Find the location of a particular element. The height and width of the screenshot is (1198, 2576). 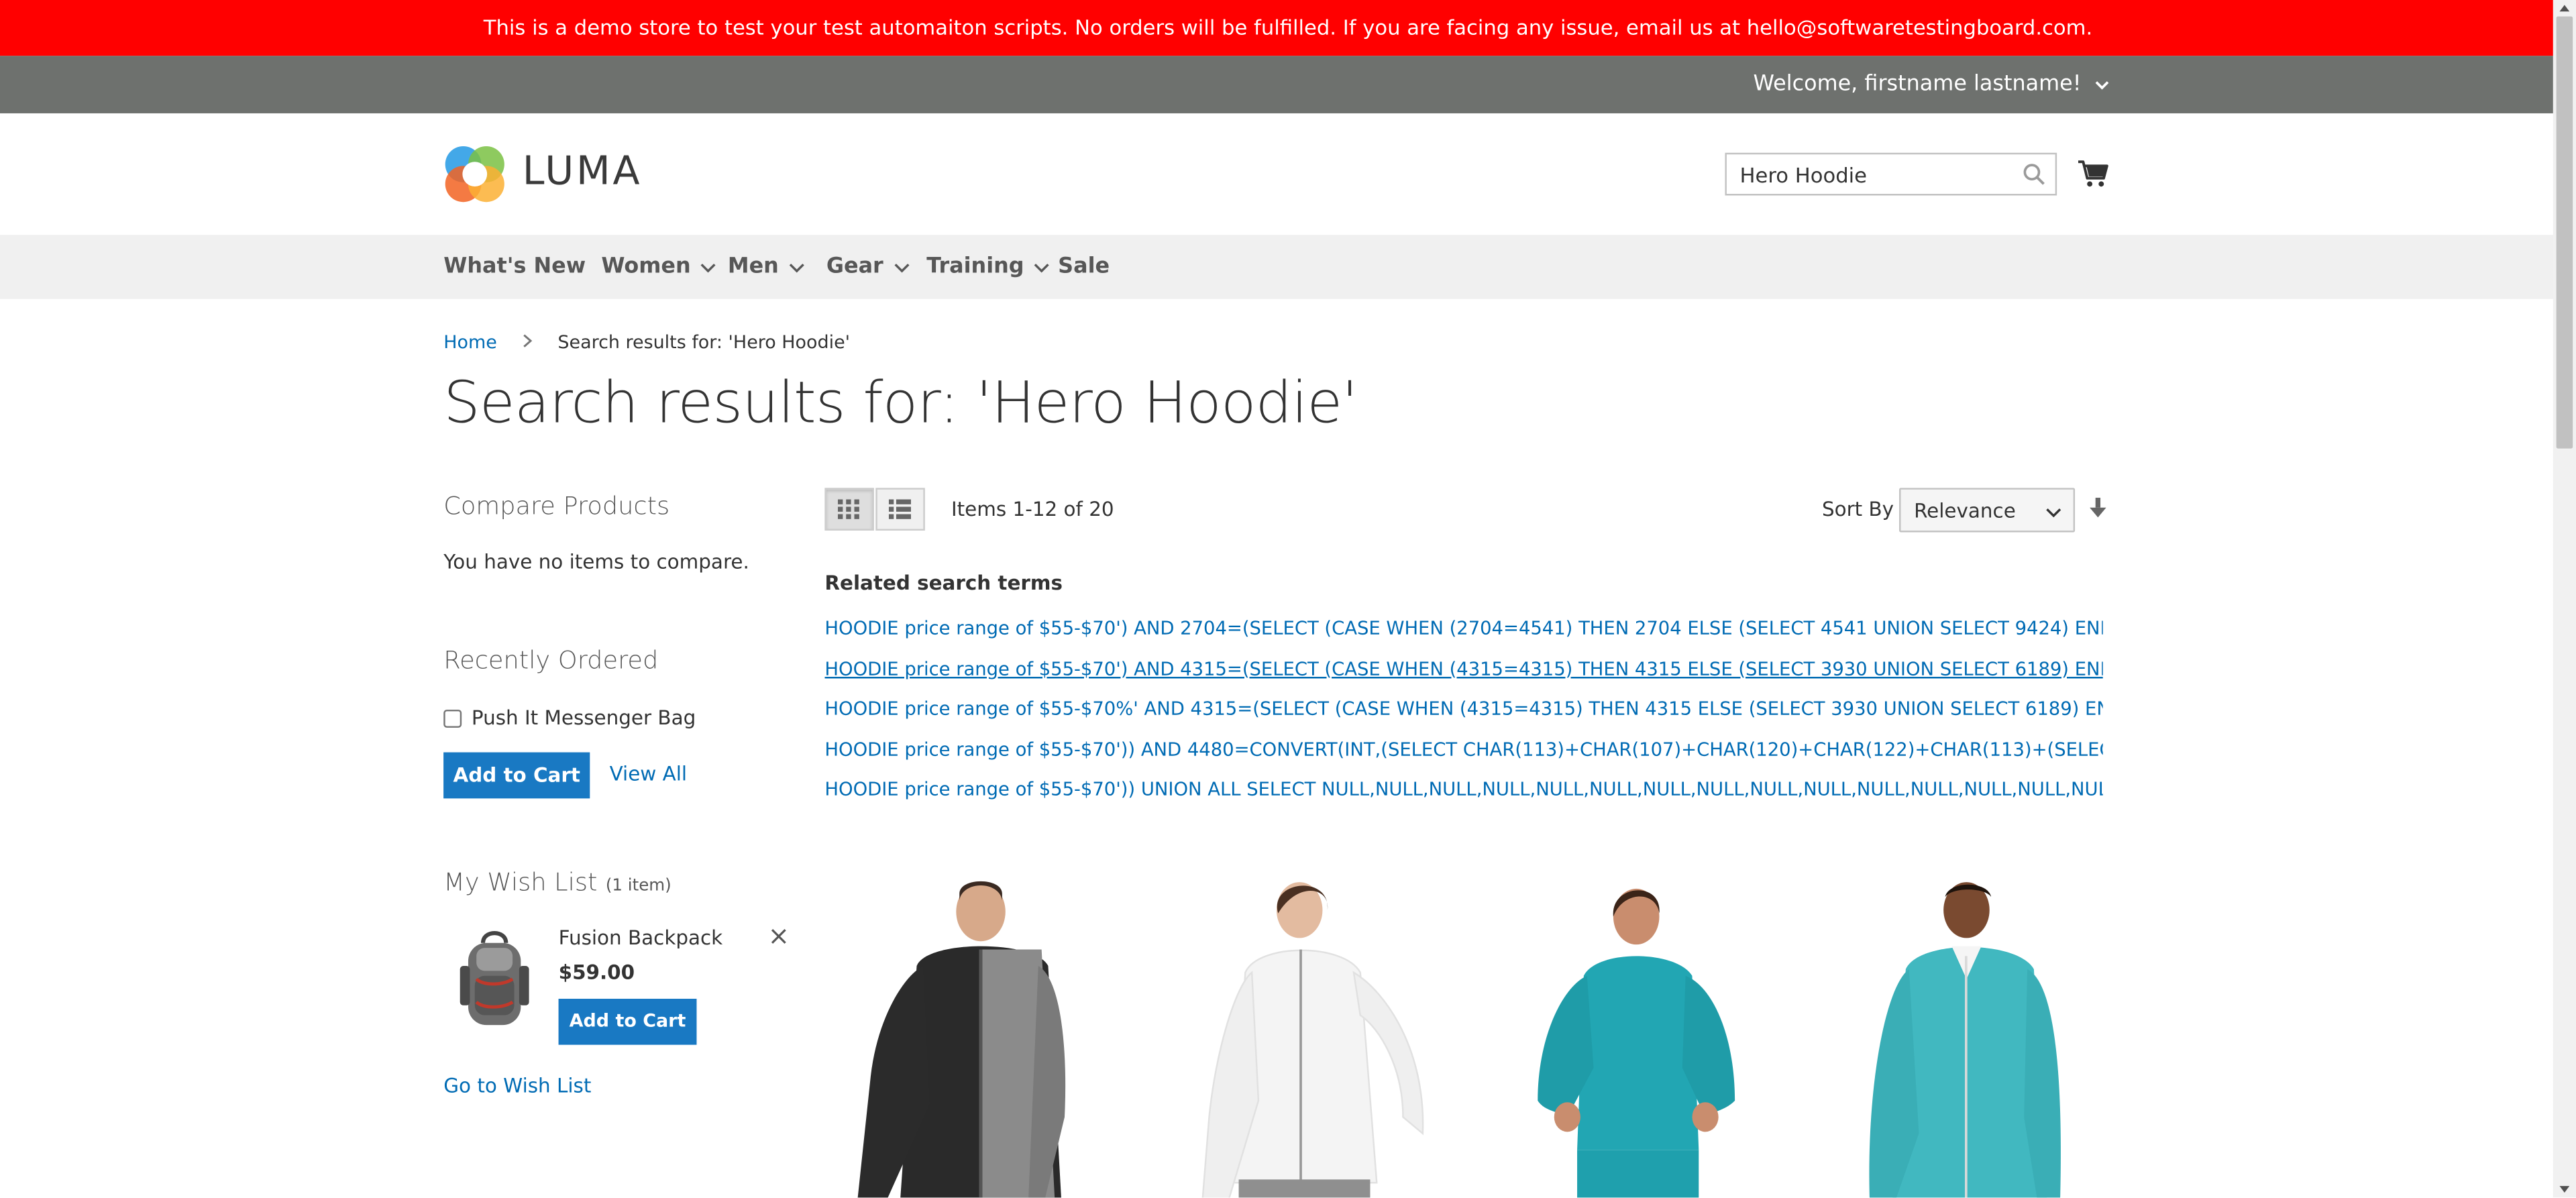

close-icon is located at coordinates (779, 936).